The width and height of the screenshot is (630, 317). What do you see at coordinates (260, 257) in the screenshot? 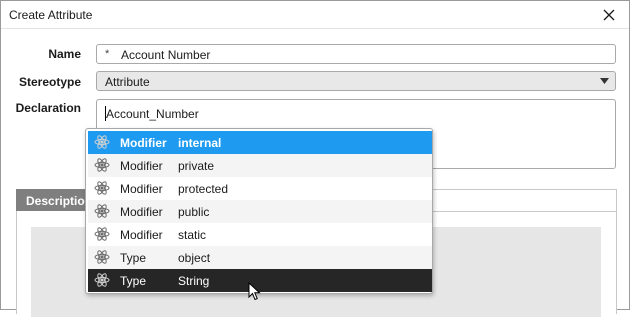
I see `autocomplete-item: Type object` at bounding box center [260, 257].